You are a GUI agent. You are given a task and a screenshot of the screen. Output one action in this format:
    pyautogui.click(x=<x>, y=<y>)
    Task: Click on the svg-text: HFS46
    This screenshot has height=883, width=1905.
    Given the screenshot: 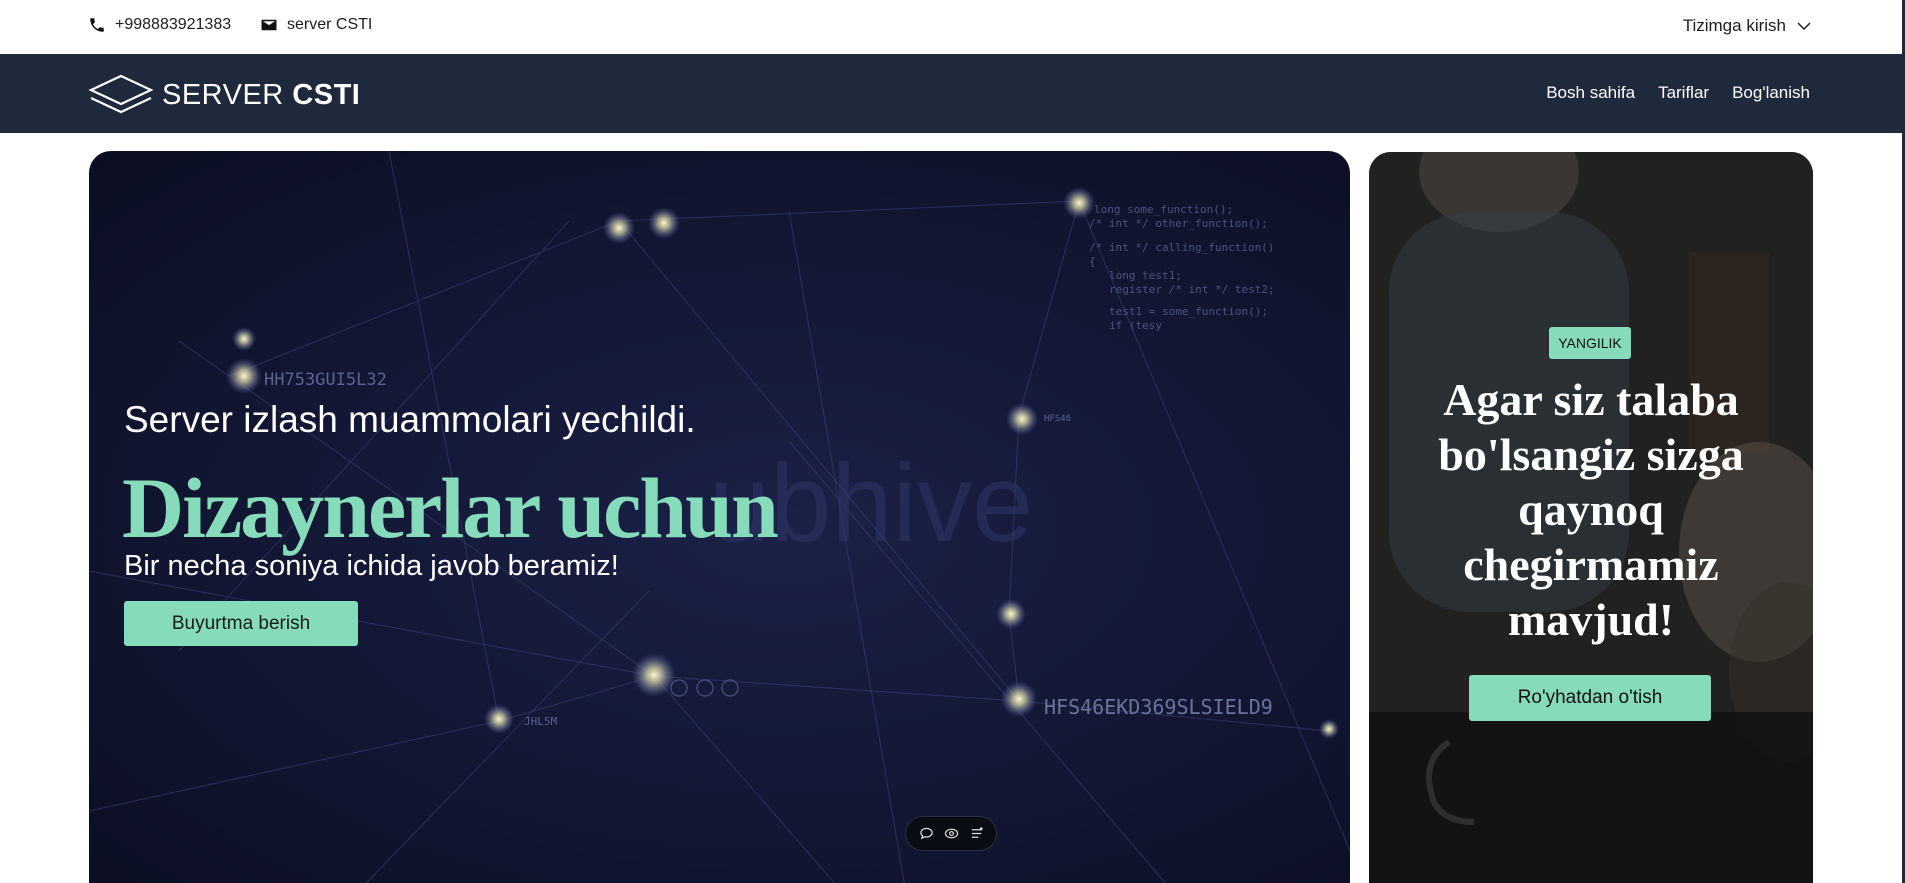 What is the action you would take?
    pyautogui.click(x=1057, y=419)
    